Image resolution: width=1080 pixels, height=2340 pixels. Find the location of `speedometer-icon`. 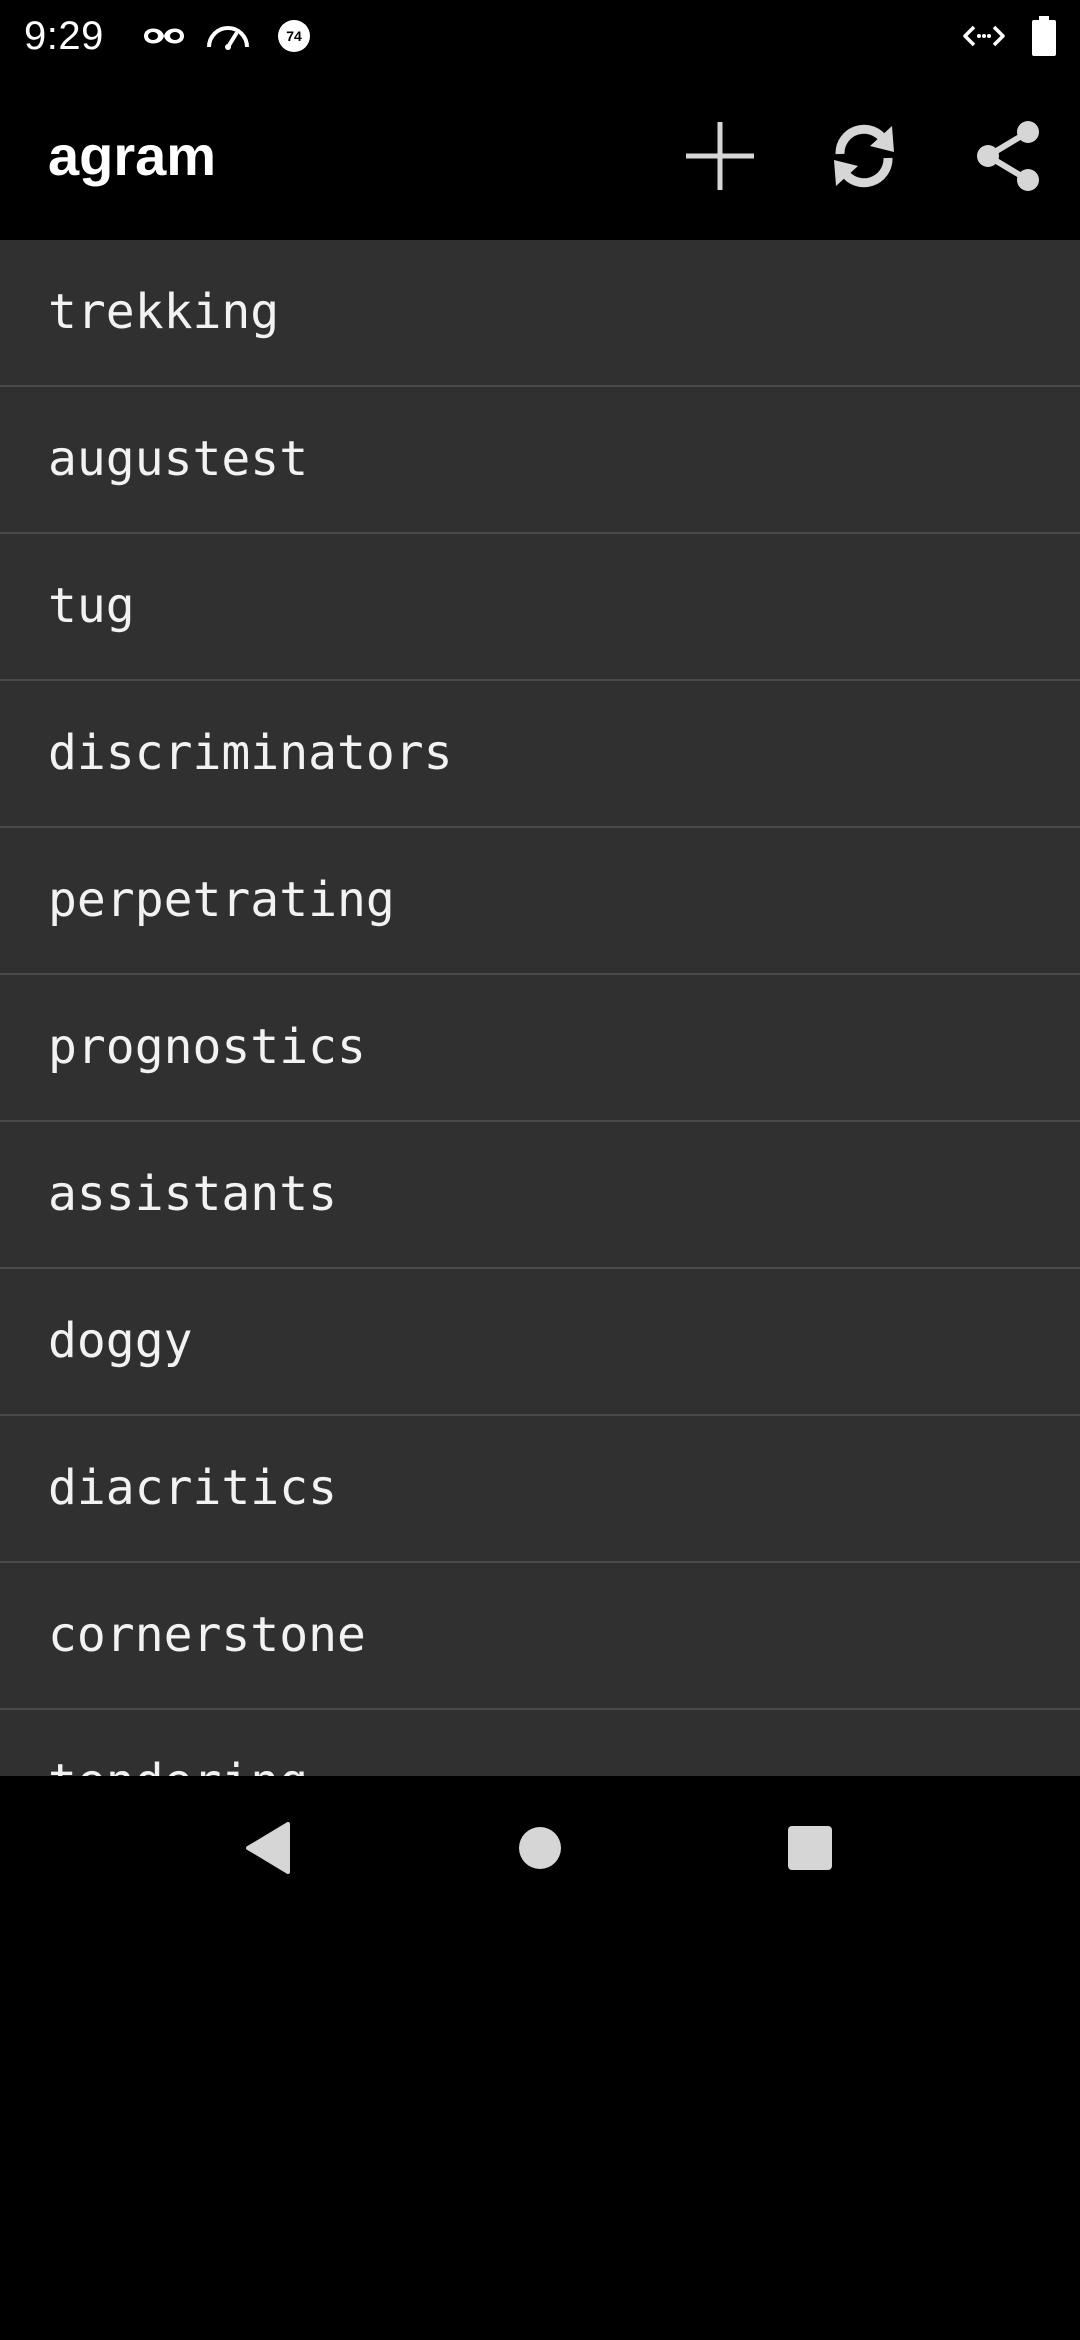

speedometer-icon is located at coordinates (228, 36).